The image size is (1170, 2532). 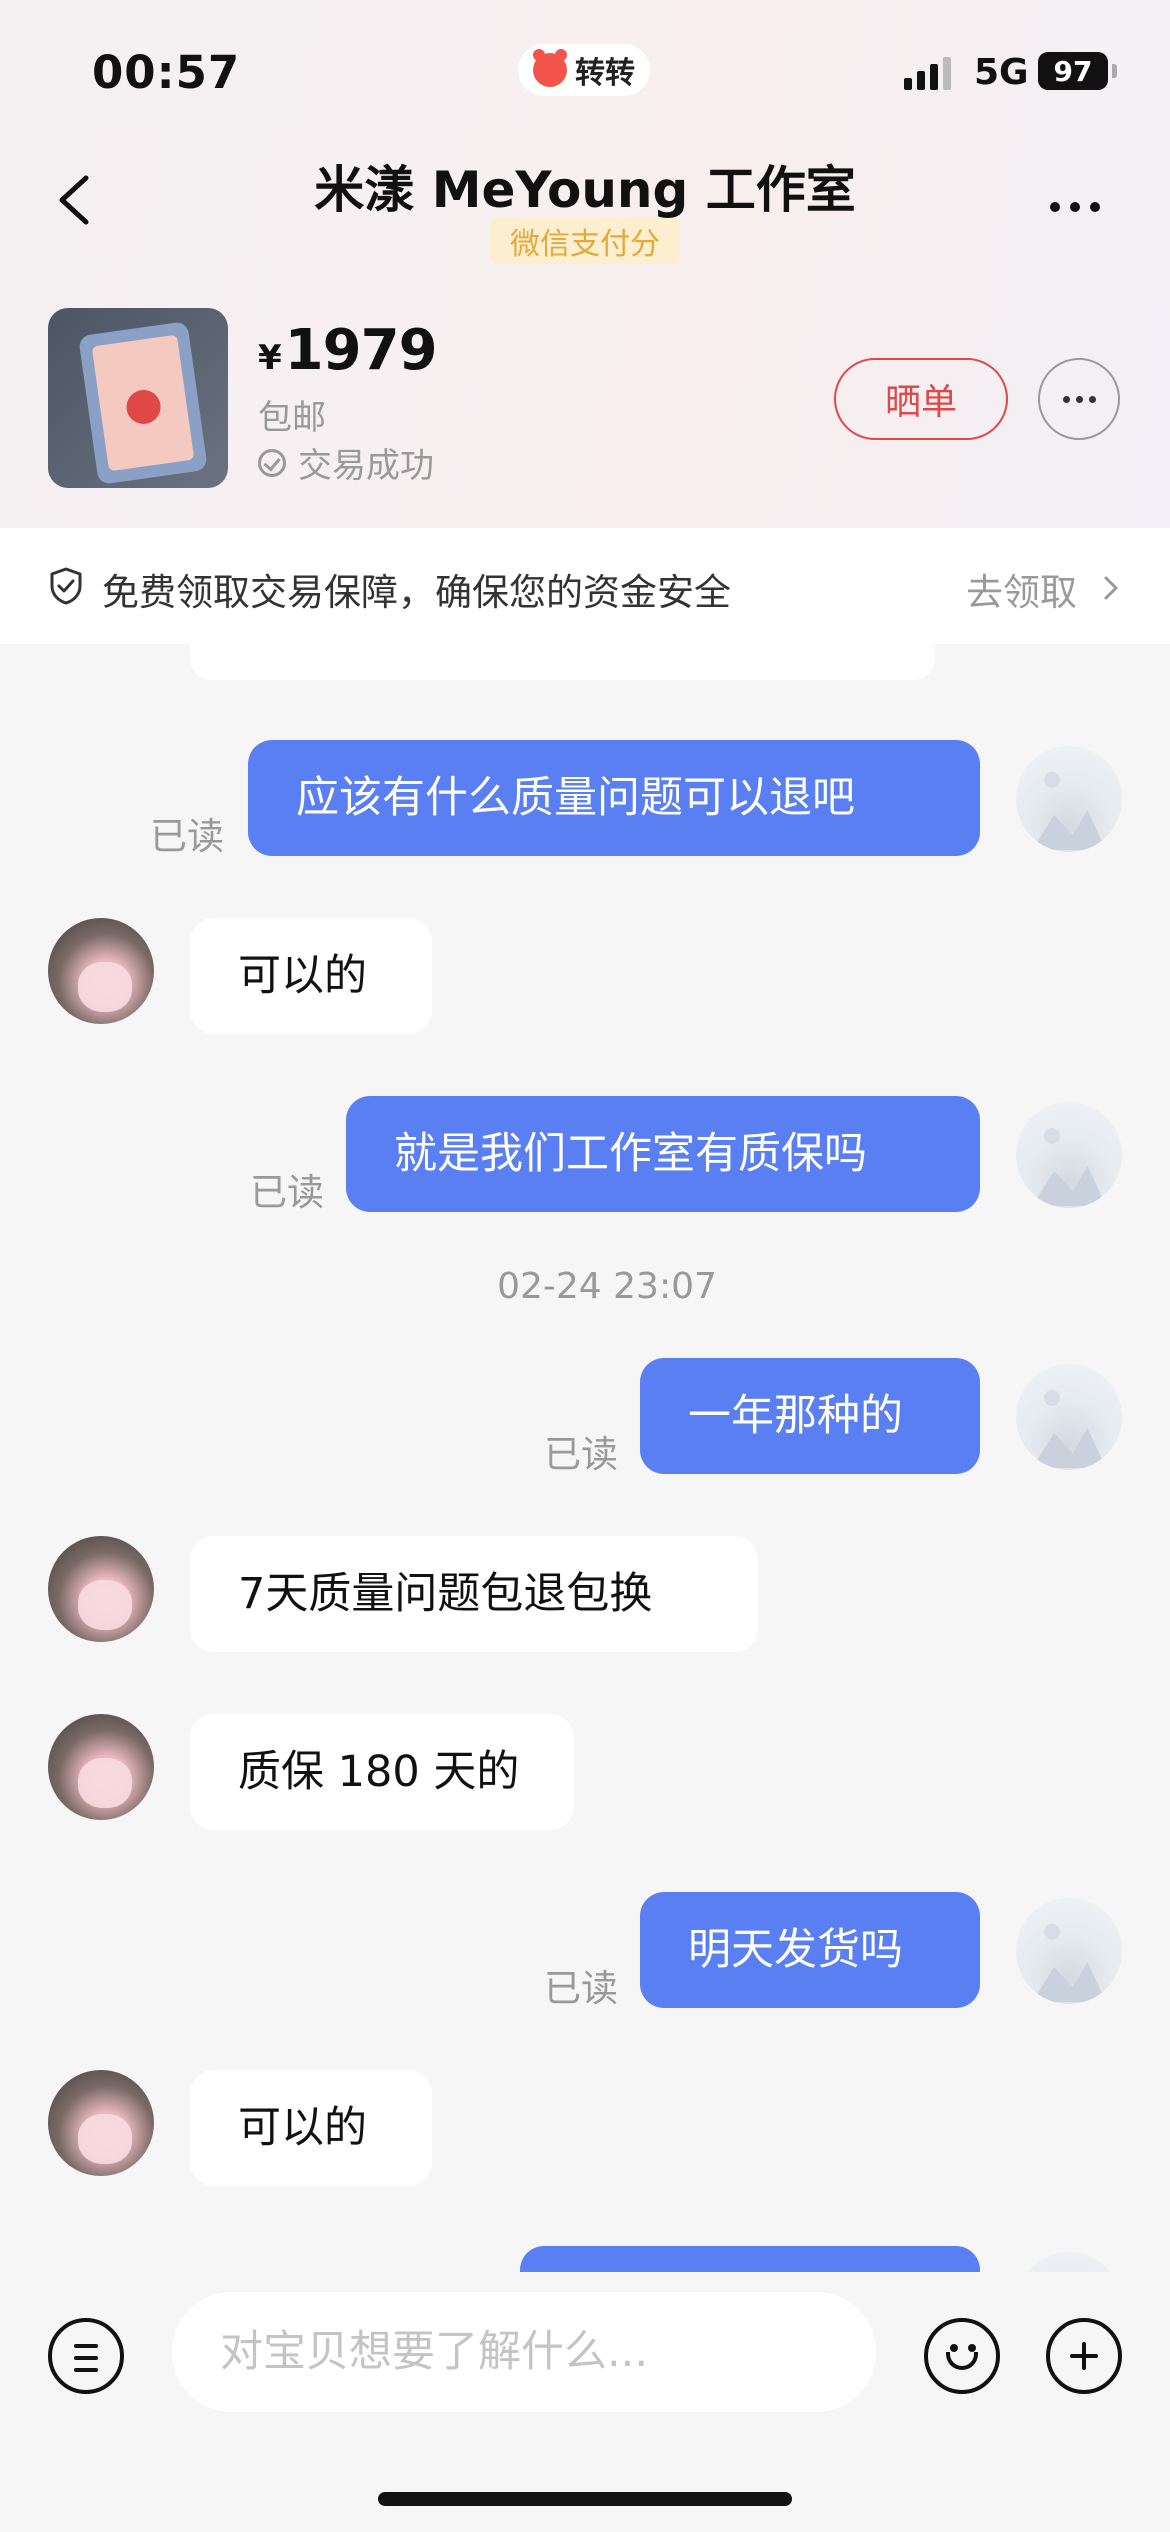 I want to click on page-title: 米漾 MeYoung 工作室, so click(x=585, y=190).